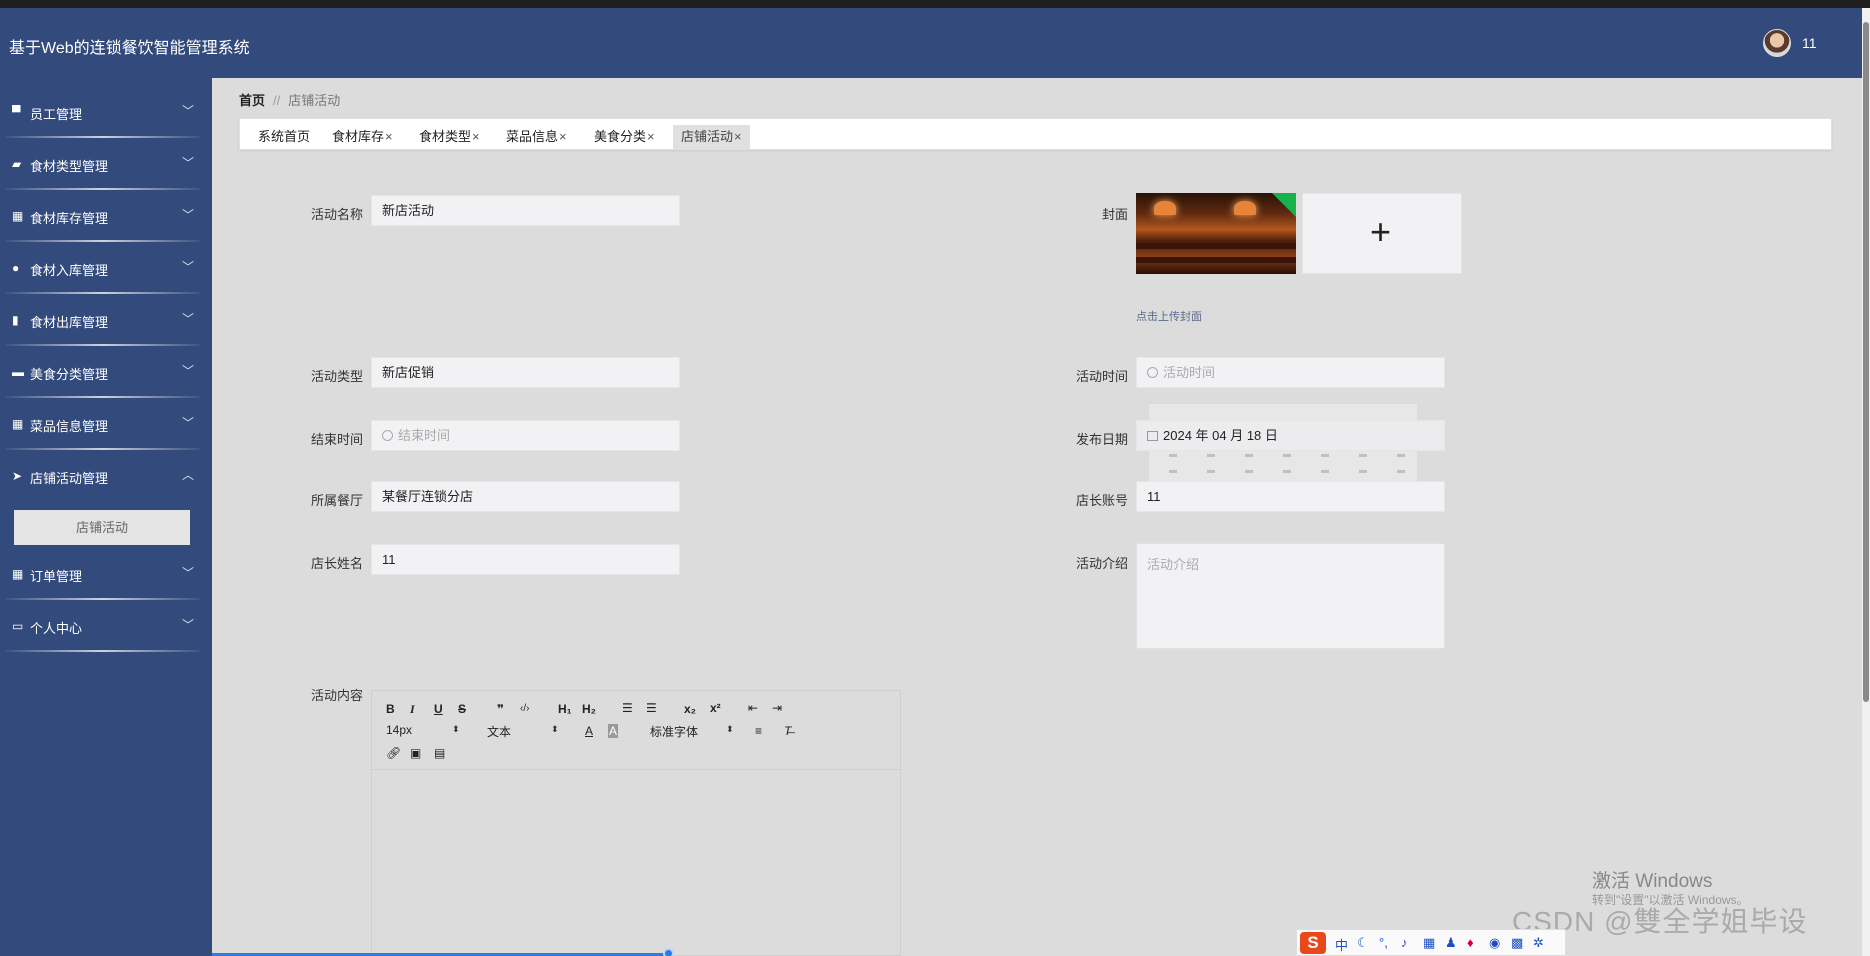  I want to click on manager-name-label: 店长姓名, so click(336, 563).